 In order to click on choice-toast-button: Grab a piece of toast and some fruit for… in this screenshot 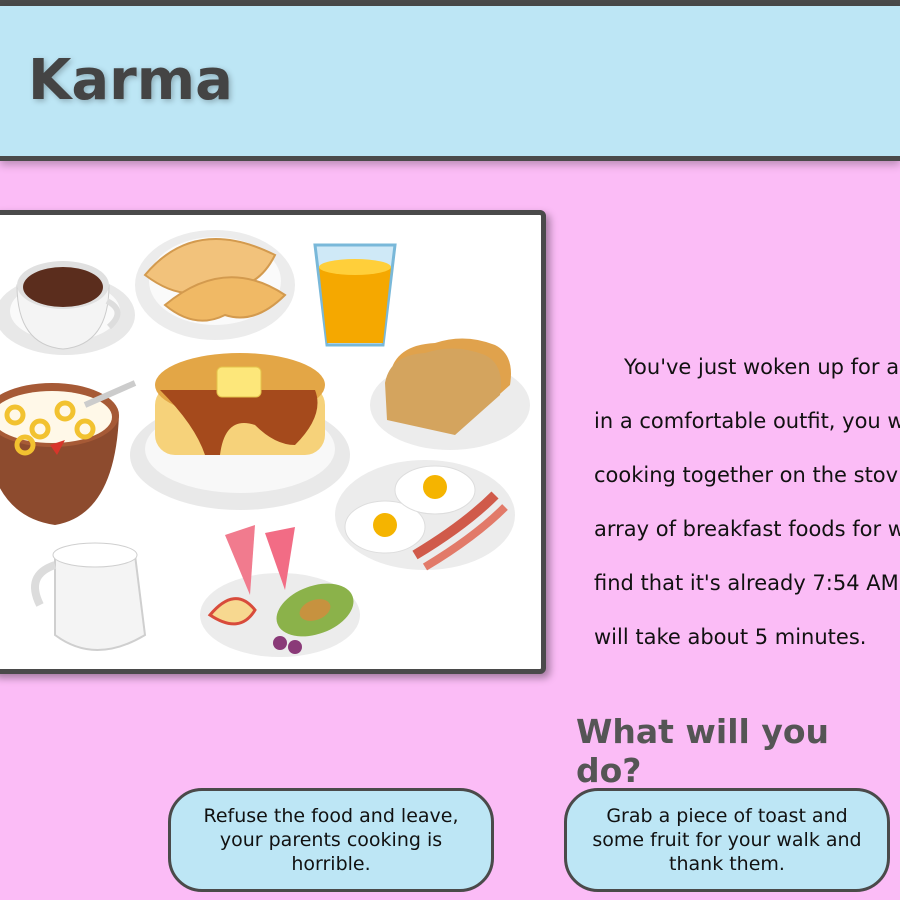, I will do `click(727, 840)`.